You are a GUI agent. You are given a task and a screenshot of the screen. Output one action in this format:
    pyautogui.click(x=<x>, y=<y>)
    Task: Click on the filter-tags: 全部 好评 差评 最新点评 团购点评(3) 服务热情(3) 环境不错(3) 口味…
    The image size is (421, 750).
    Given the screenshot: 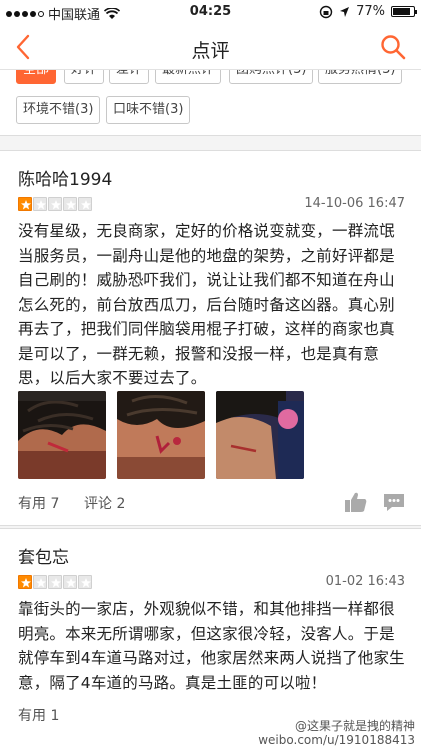 What is the action you would take?
    pyautogui.click(x=210, y=103)
    